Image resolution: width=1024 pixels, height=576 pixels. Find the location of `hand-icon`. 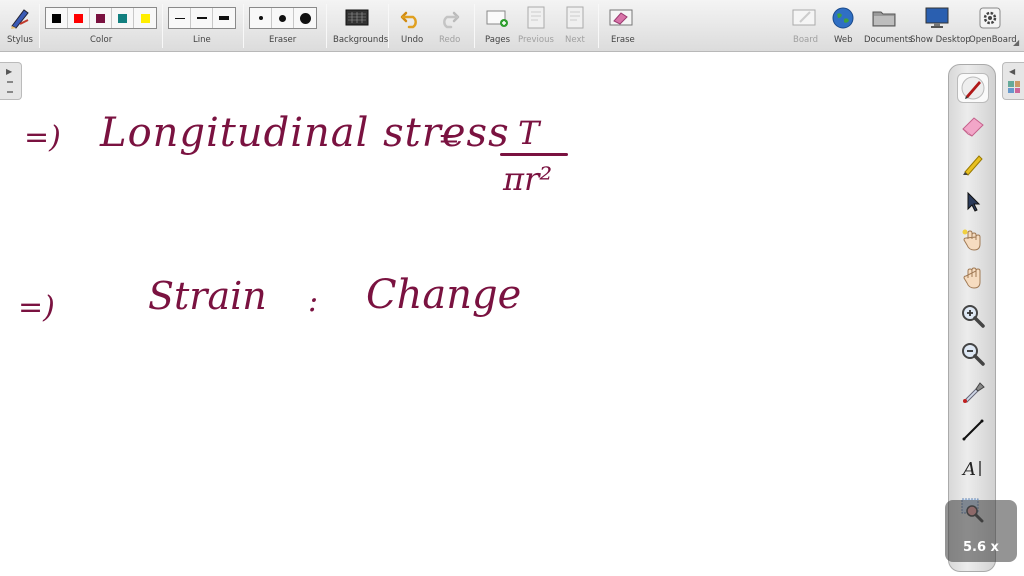

hand-icon is located at coordinates (972, 278).